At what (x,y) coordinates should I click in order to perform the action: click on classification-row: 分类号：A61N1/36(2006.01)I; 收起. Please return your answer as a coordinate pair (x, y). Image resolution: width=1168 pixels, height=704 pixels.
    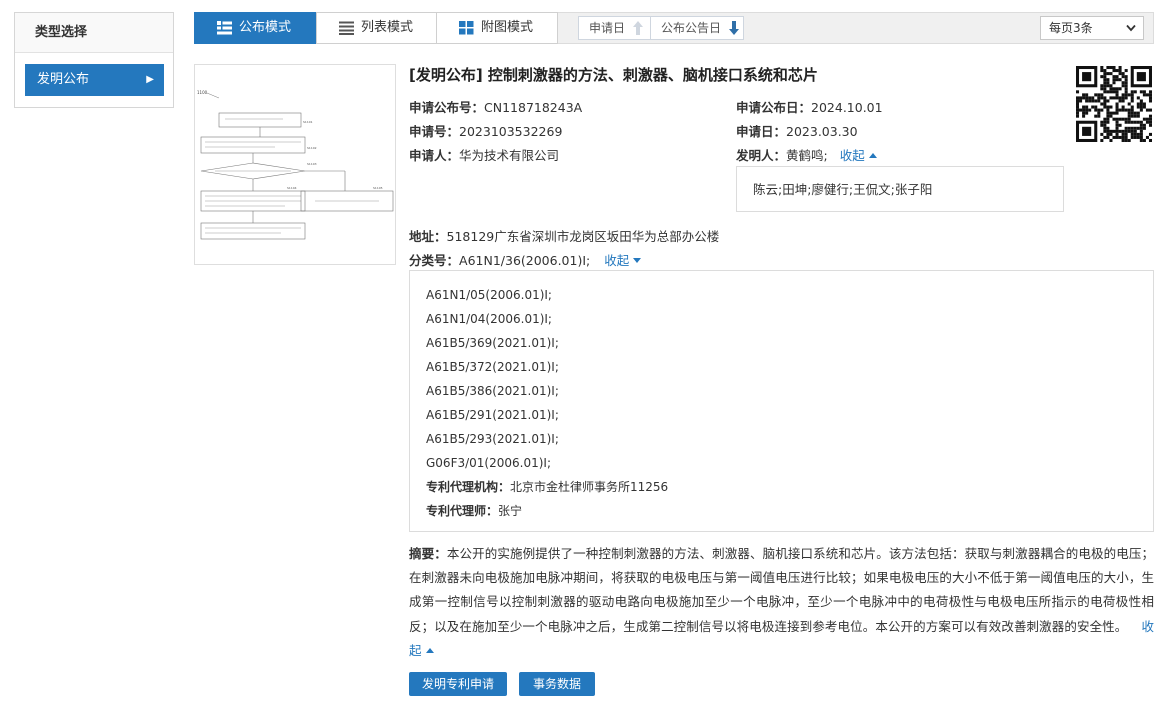
    Looking at the image, I should click on (525, 259).